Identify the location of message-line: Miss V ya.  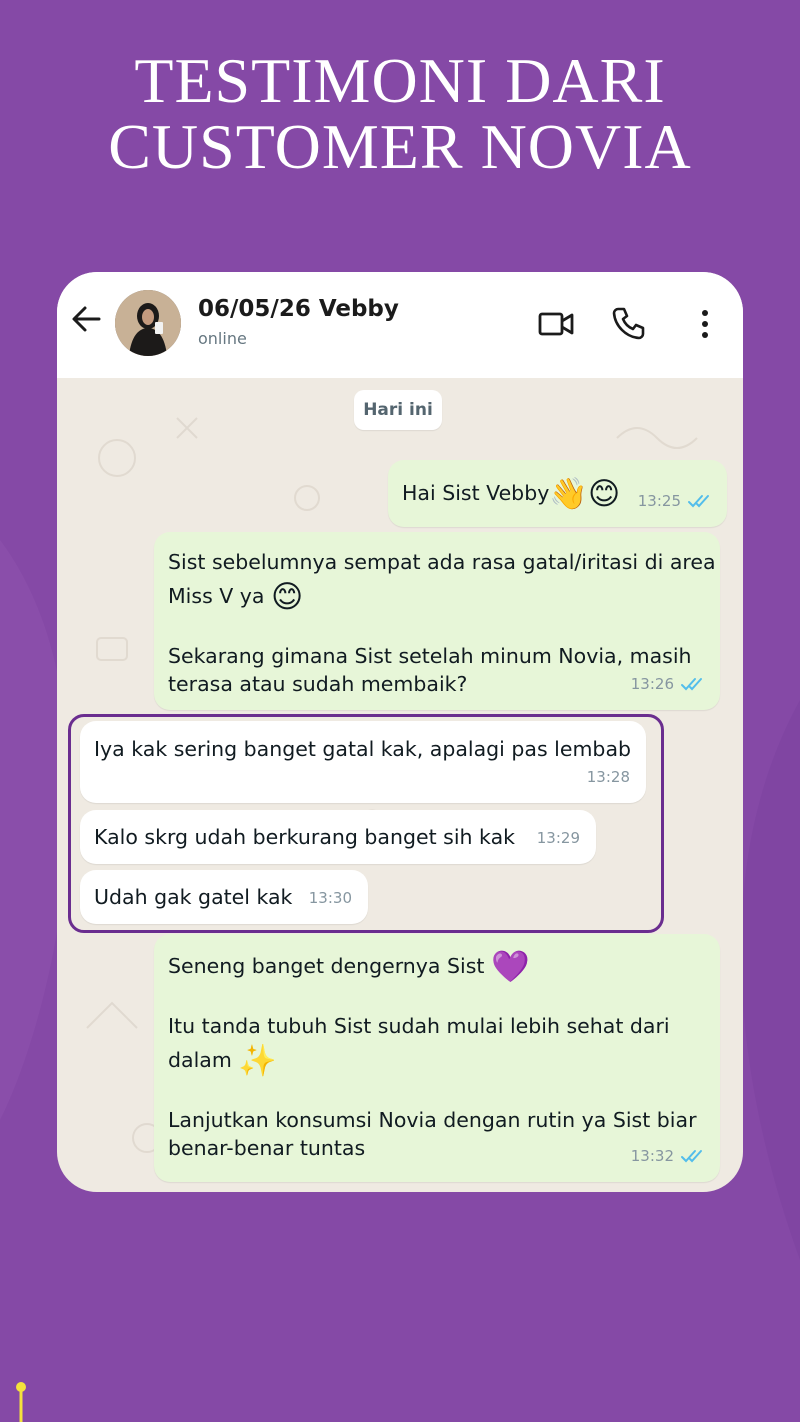
(220, 596).